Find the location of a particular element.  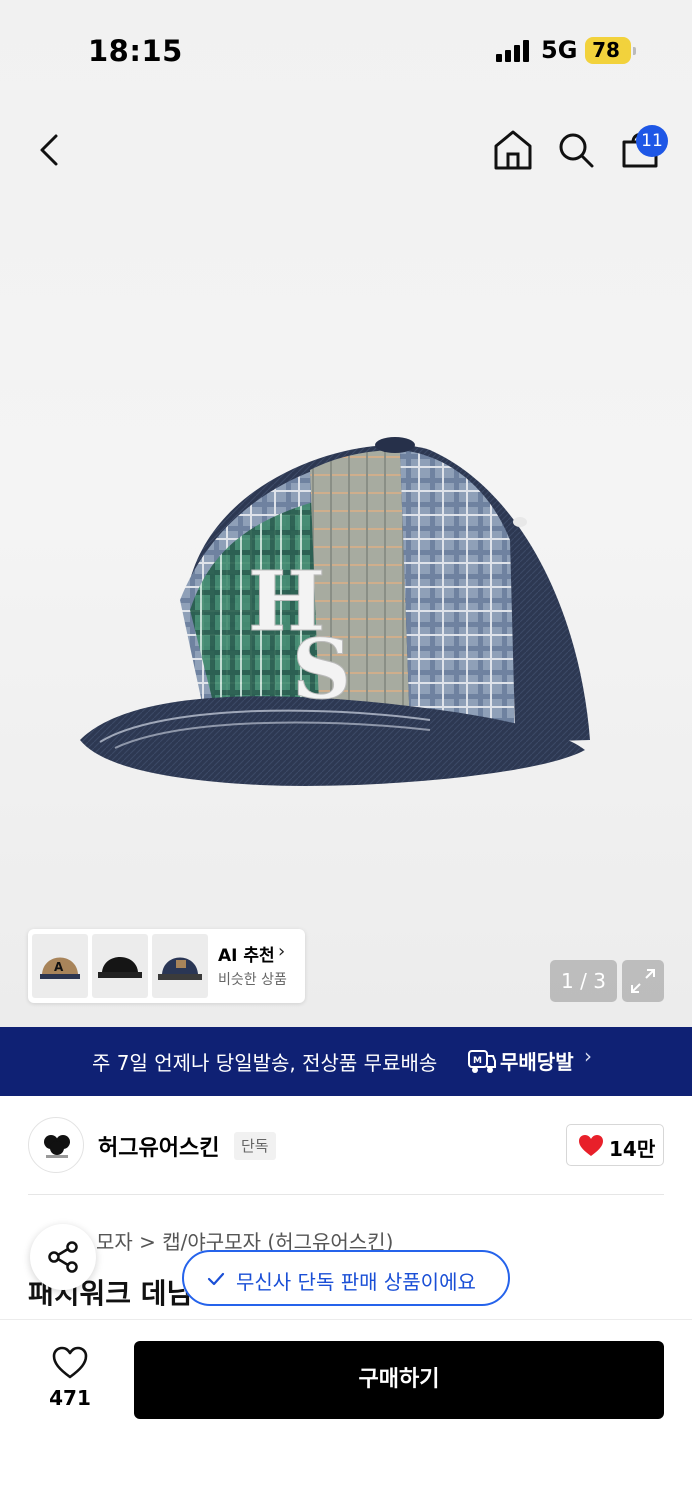

expand-icon is located at coordinates (643, 981).